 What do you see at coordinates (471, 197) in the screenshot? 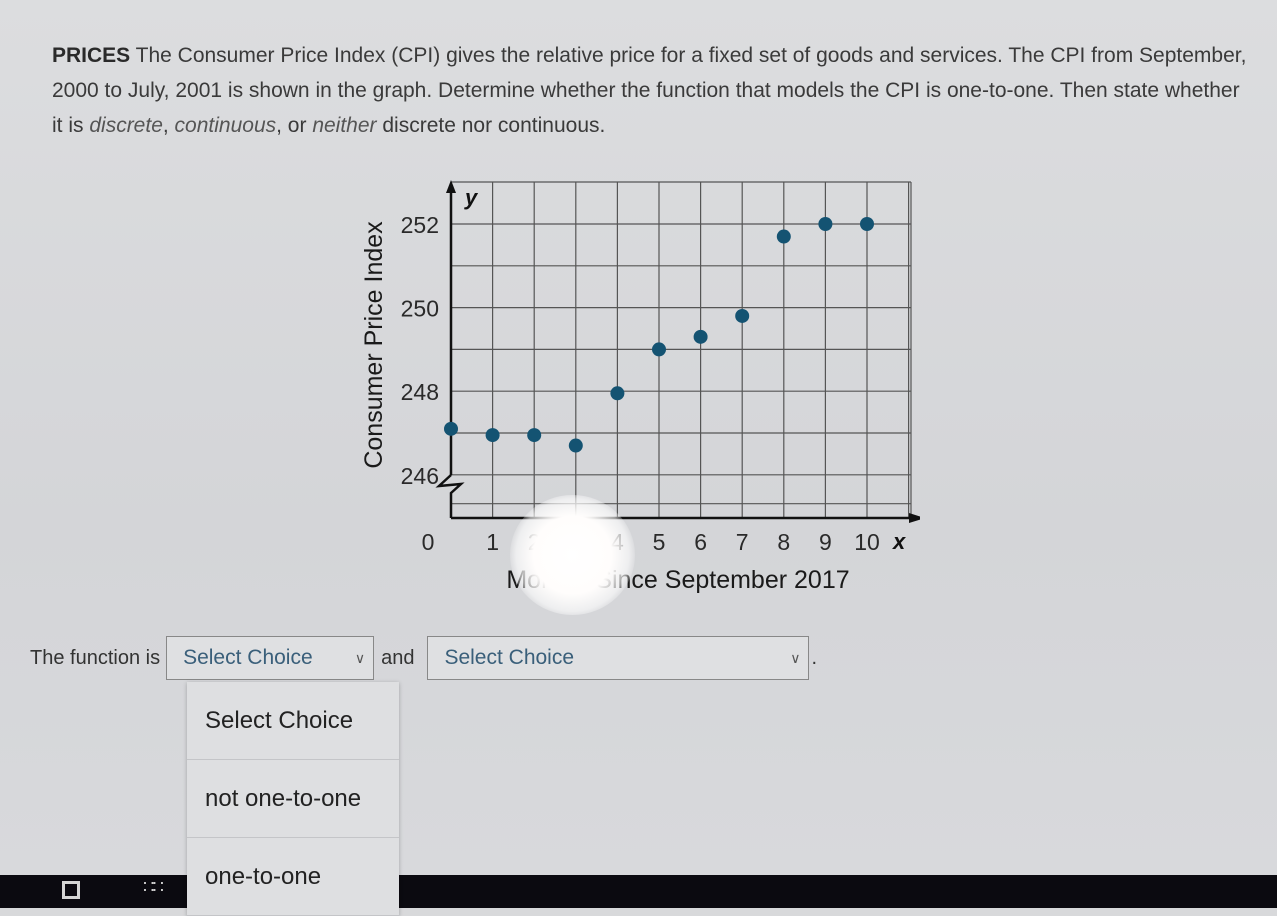
I see `y-variable-label: y` at bounding box center [471, 197].